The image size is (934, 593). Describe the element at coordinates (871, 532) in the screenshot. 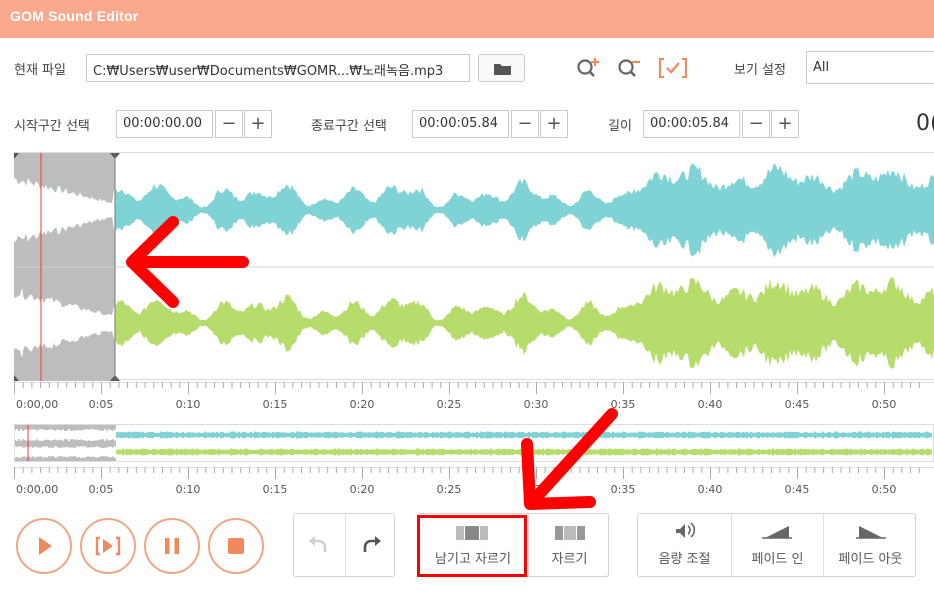

I see `fade-out-icon` at that location.